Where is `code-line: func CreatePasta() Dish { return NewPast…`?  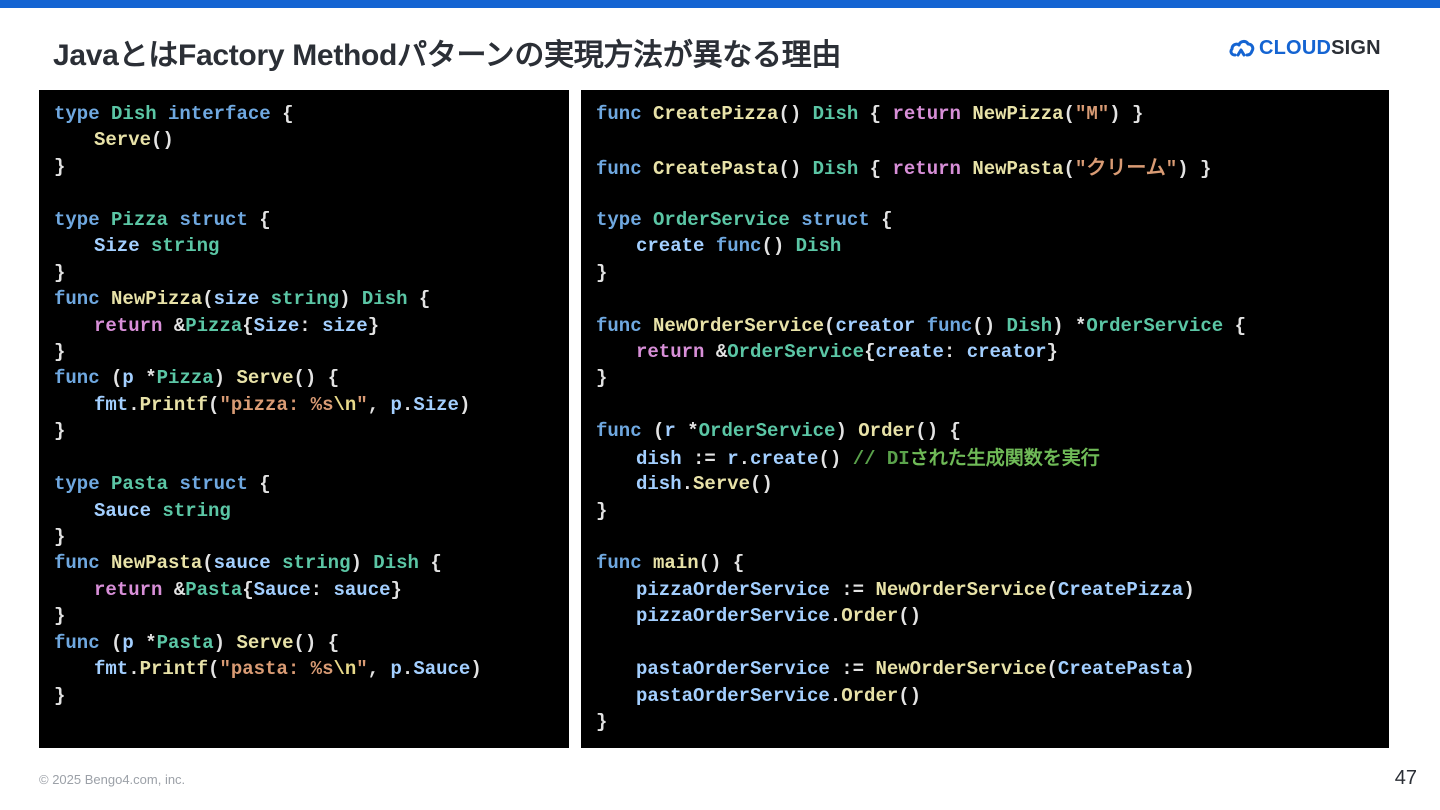
code-line: func CreatePasta() Dish { return NewPast… is located at coordinates (992, 167).